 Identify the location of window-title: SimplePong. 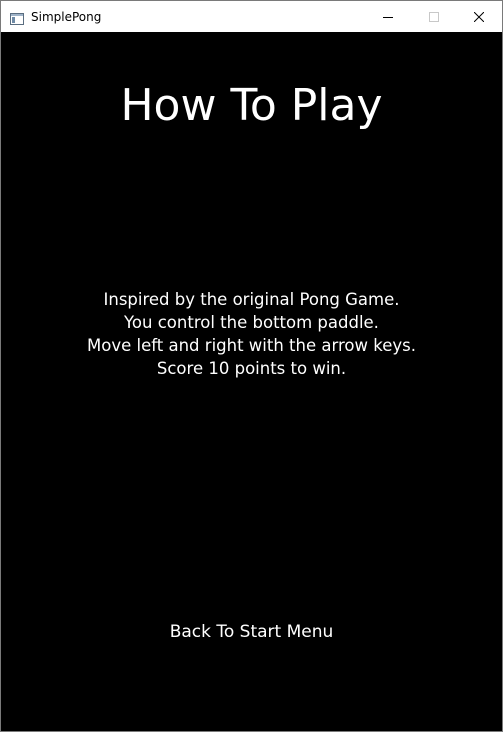
(66, 17).